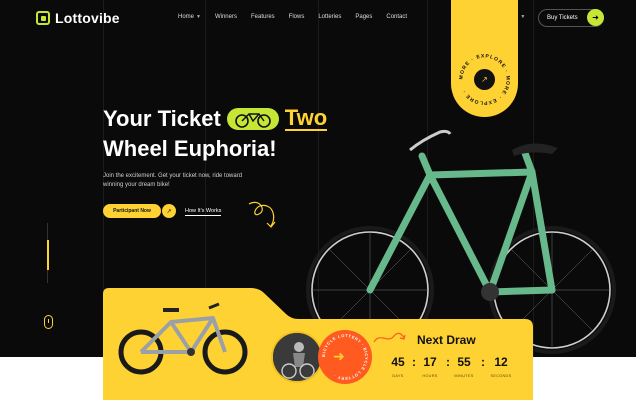 This screenshot has height=400, width=636. Describe the element at coordinates (215, 118) in the screenshot. I see `hero-title-line1: Your Ticket Two` at that location.